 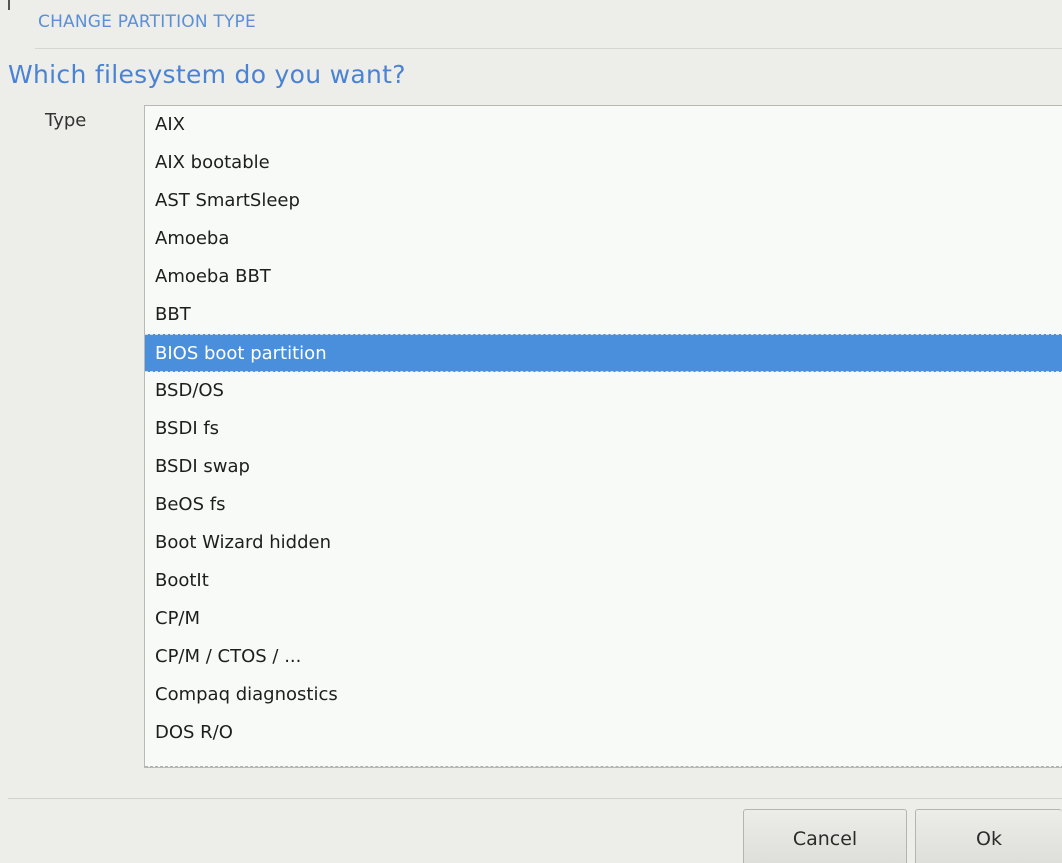 I want to click on list-item: Amoeba BBT, so click(x=603, y=277).